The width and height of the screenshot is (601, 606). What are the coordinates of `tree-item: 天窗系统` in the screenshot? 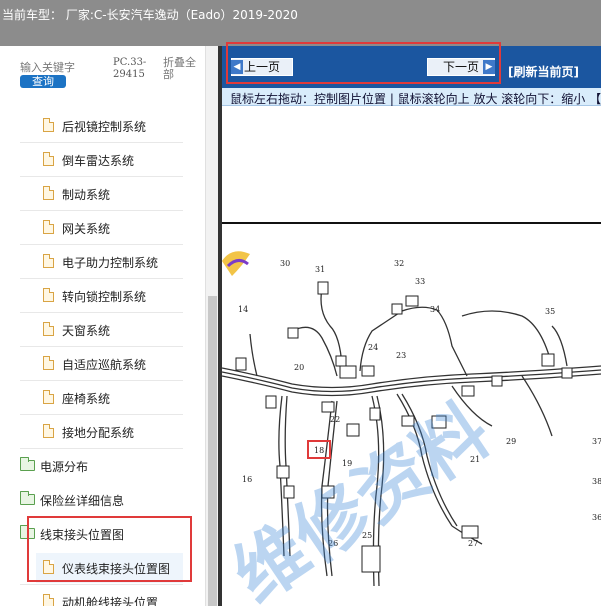 It's located at (102, 330).